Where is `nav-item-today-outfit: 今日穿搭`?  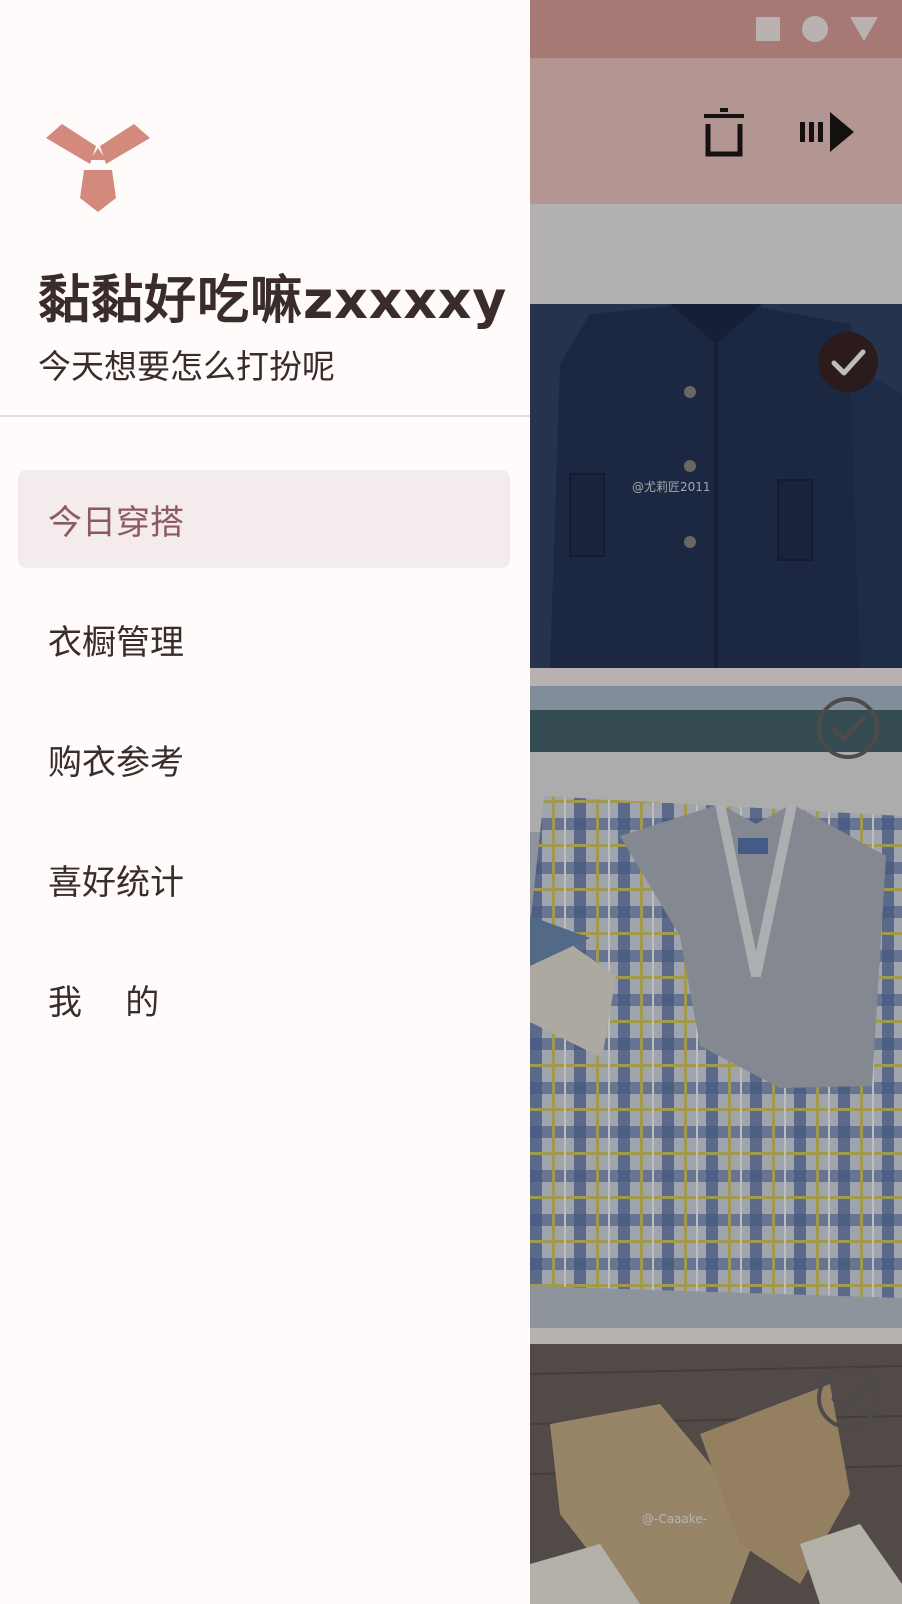 nav-item-today-outfit: 今日穿搭 is located at coordinates (264, 519).